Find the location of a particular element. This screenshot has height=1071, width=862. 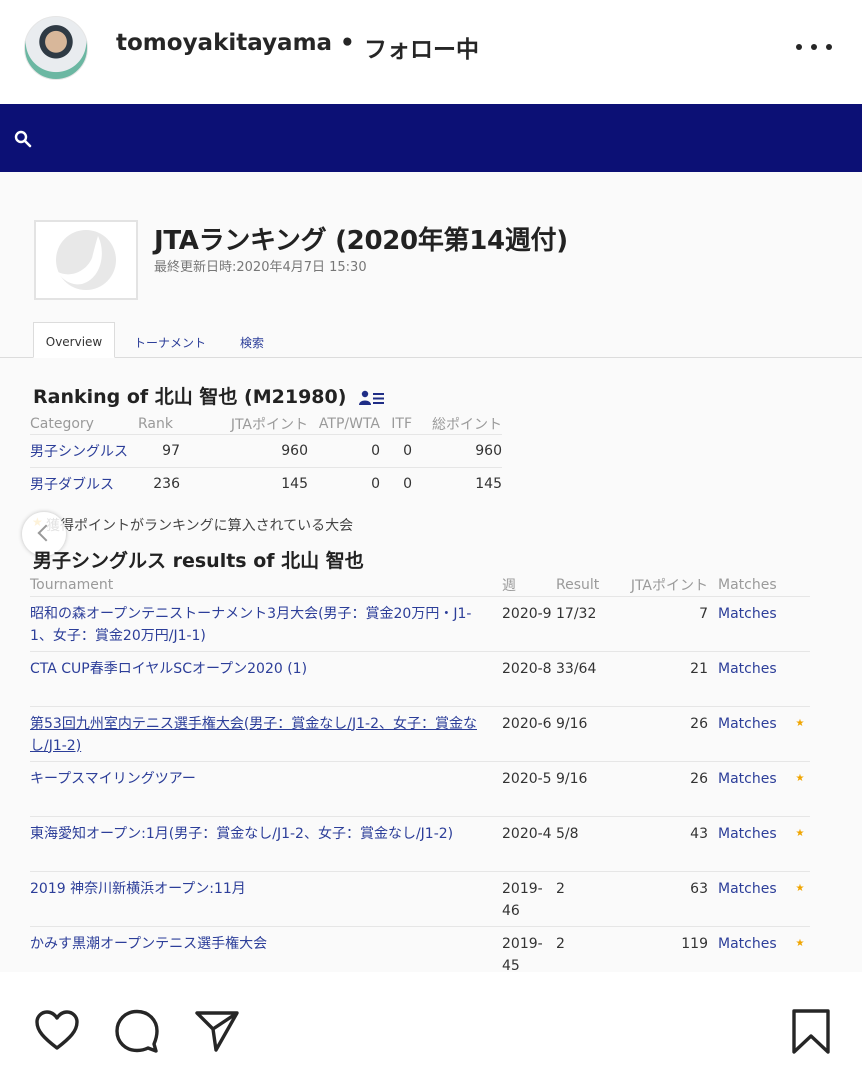

points-cell: 119 is located at coordinates (666, 948).